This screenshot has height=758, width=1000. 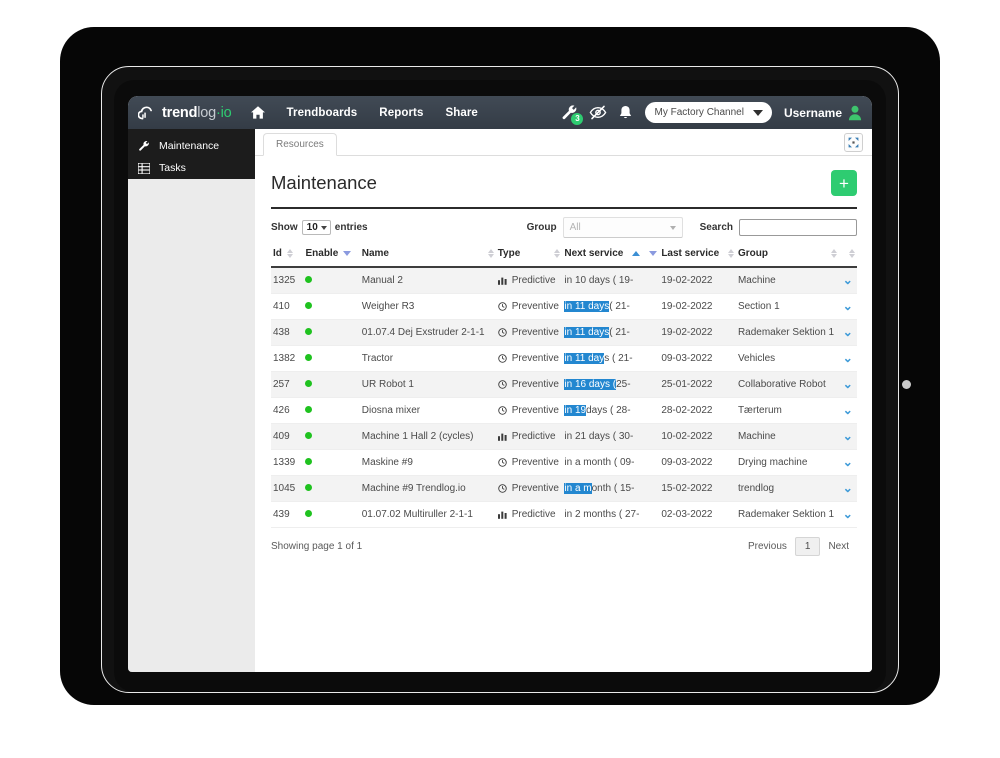 I want to click on cell-last-service: 28-02-2022, so click(x=697, y=410).